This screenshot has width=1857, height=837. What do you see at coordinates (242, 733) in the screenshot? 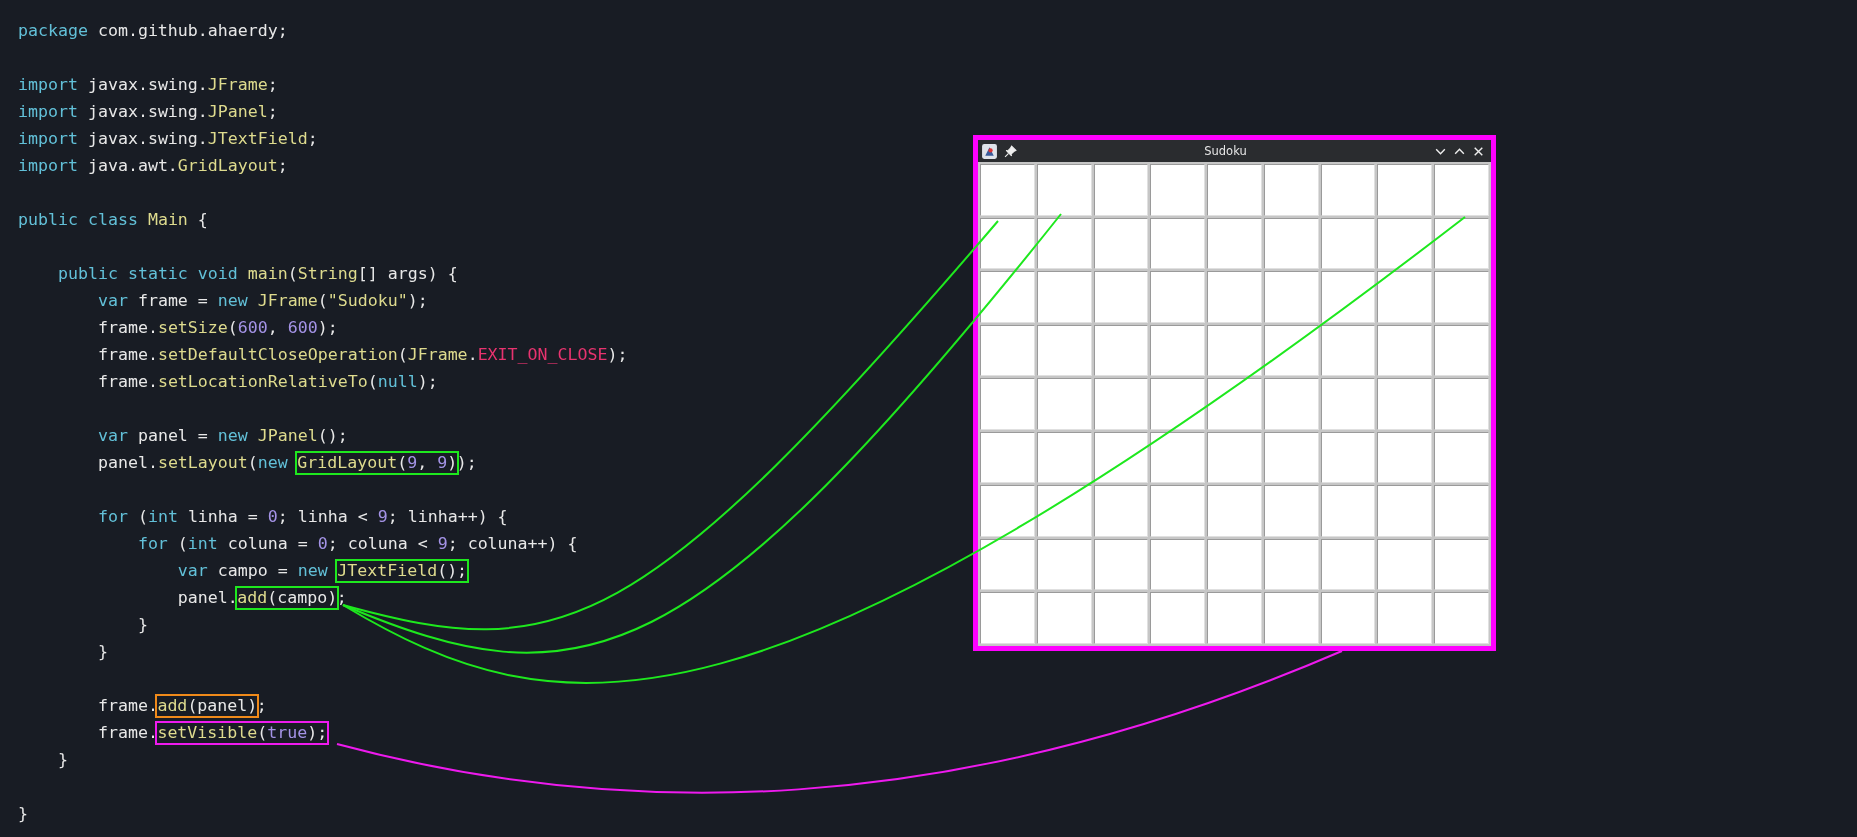
I see `highlight-box: setVisible(true);` at bounding box center [242, 733].